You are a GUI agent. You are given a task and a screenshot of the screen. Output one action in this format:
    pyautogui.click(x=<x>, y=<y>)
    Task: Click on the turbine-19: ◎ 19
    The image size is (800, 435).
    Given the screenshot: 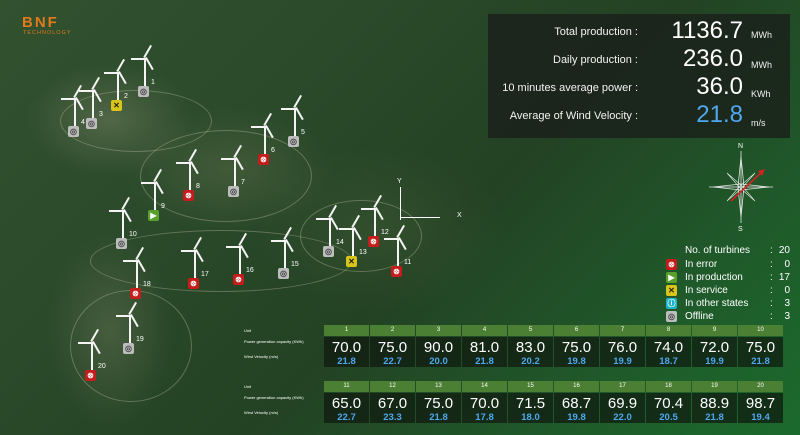 What is the action you would take?
    pyautogui.click(x=130, y=333)
    